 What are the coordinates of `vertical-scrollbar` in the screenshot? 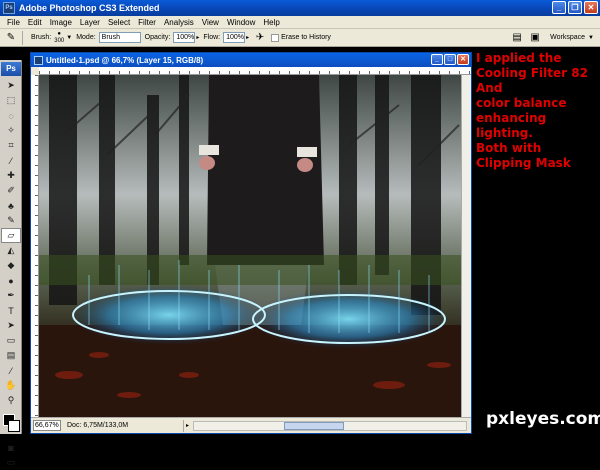 It's located at (466, 246).